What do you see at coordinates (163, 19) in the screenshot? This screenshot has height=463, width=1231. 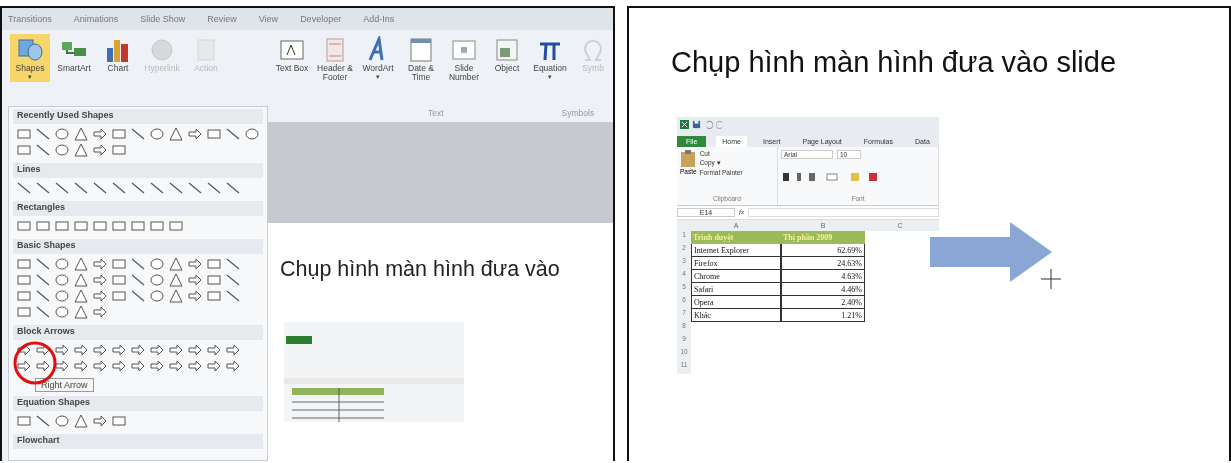 I see `ribbon-tab: Slide Show` at bounding box center [163, 19].